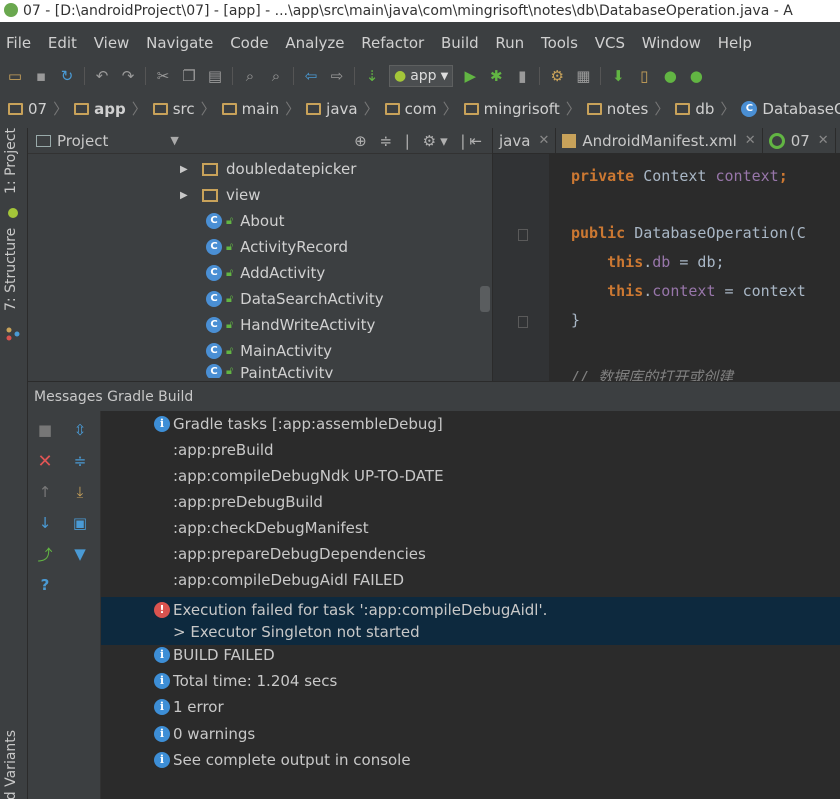 This screenshot has height=799, width=840. What do you see at coordinates (583, 76) in the screenshot?
I see `project-structure-icon: ▦` at bounding box center [583, 76].